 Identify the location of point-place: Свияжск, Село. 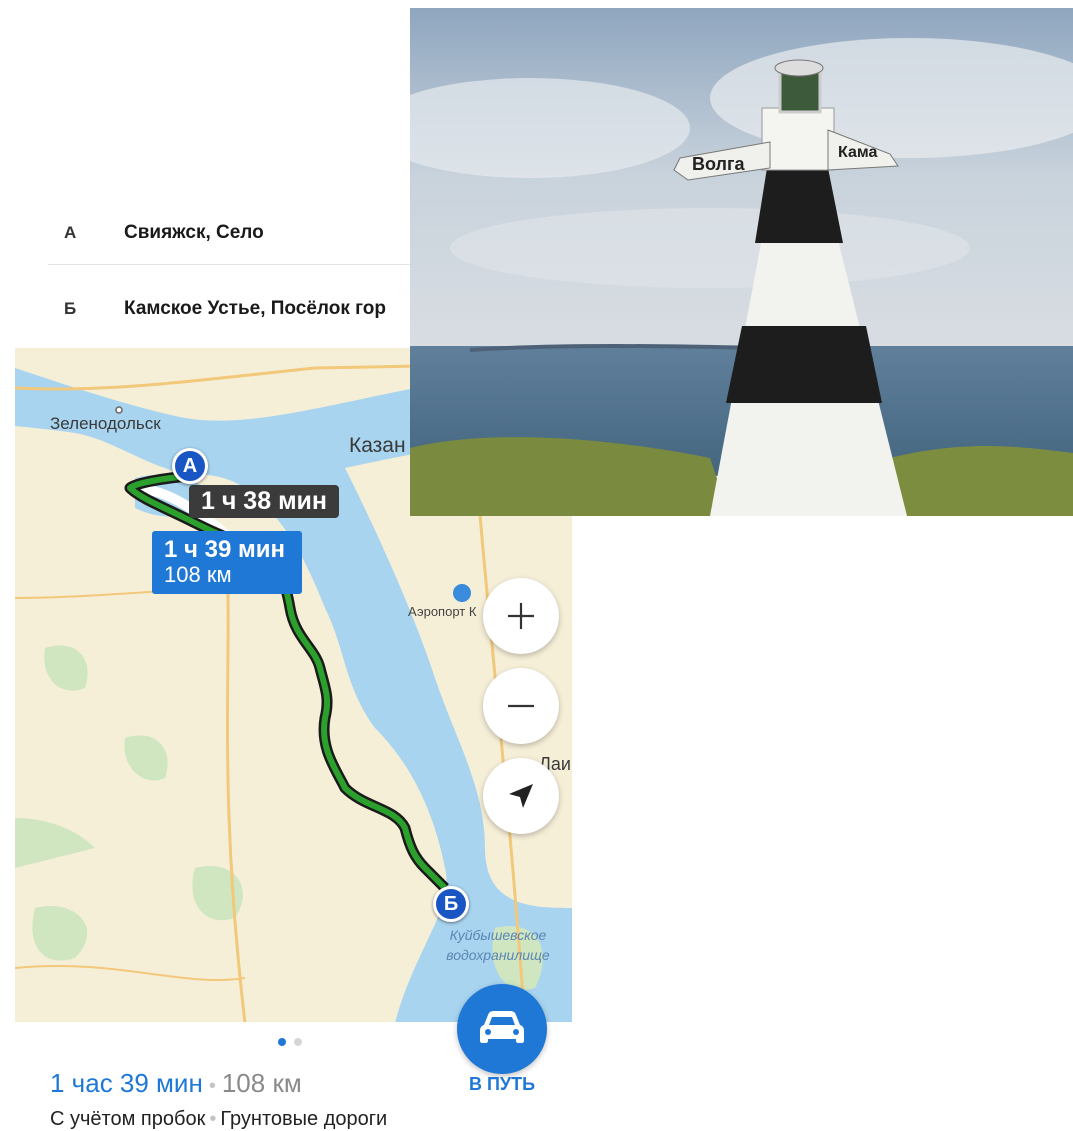
(194, 232).